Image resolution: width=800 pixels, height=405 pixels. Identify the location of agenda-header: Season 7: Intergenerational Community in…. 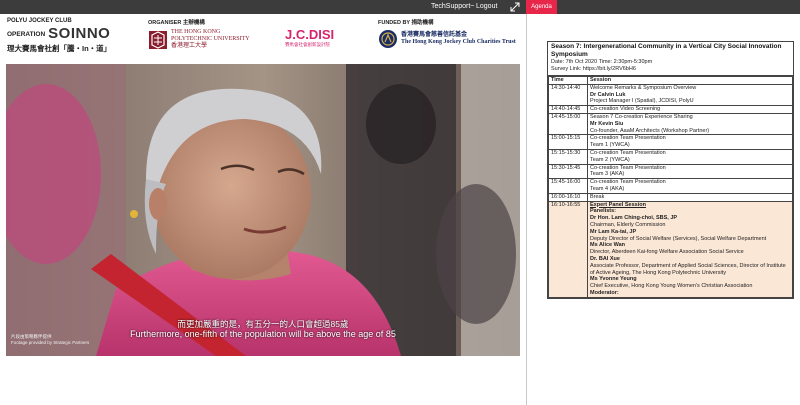
(670, 59).